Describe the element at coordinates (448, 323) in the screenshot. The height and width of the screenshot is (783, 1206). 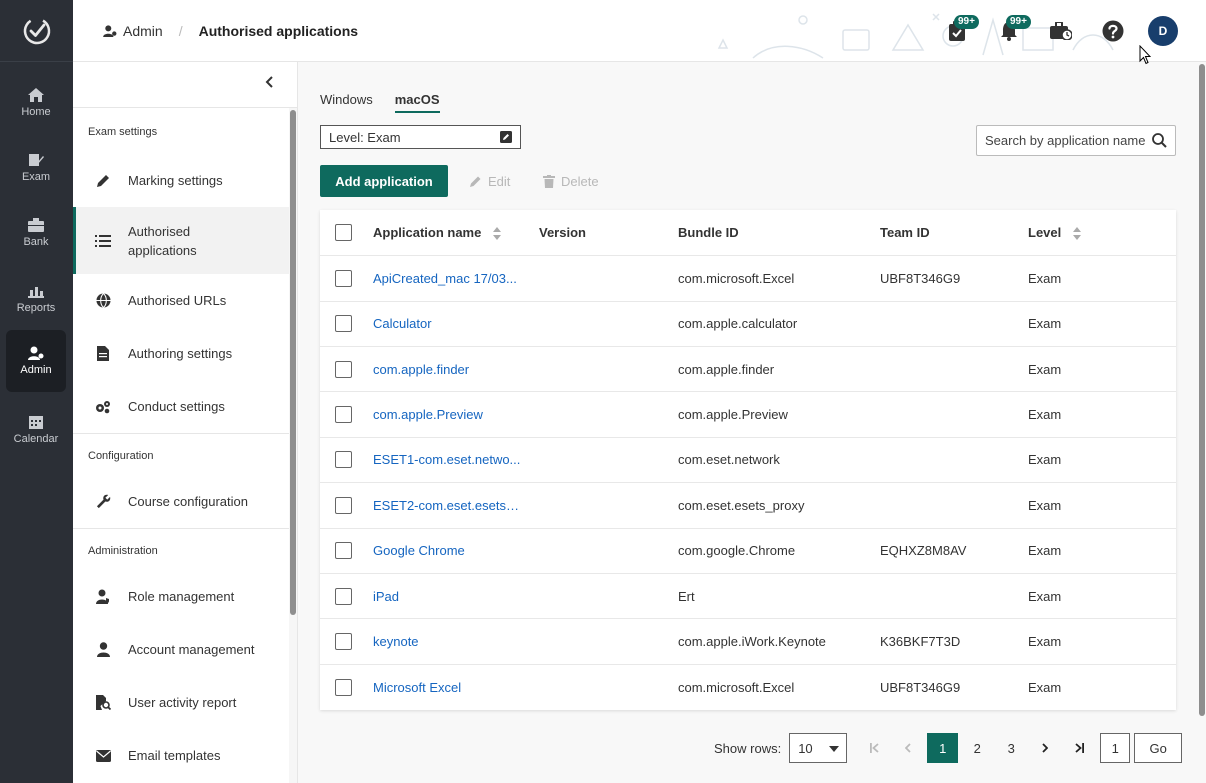
I see `application-name-link: Calculator` at that location.